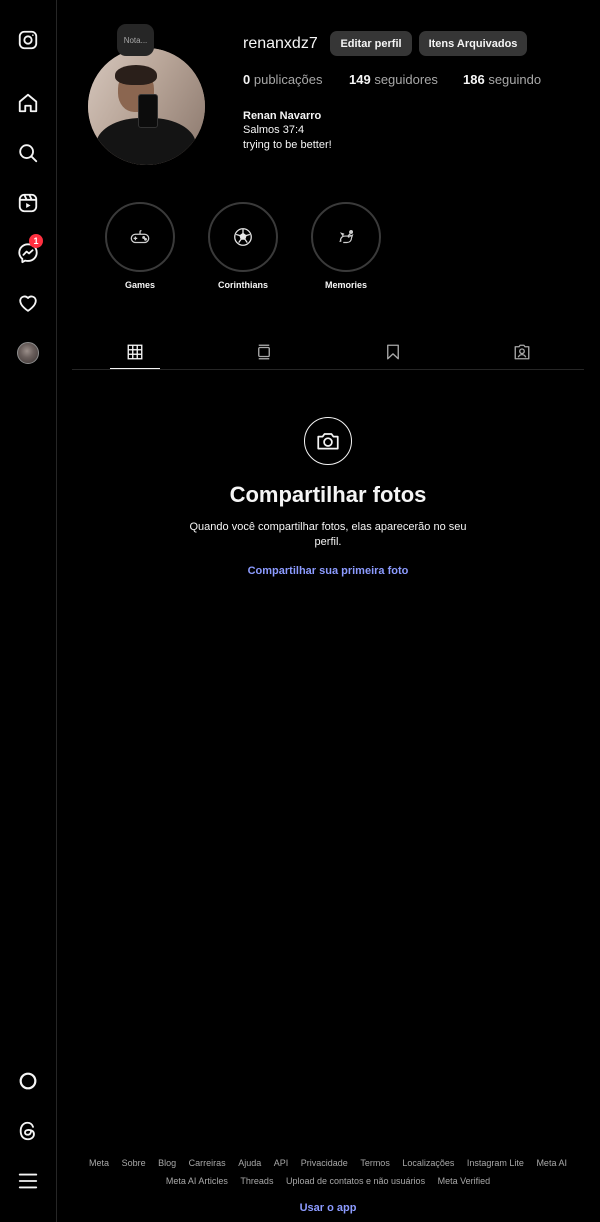 The width and height of the screenshot is (600, 1222). I want to click on following-count: 186, so click(474, 79).